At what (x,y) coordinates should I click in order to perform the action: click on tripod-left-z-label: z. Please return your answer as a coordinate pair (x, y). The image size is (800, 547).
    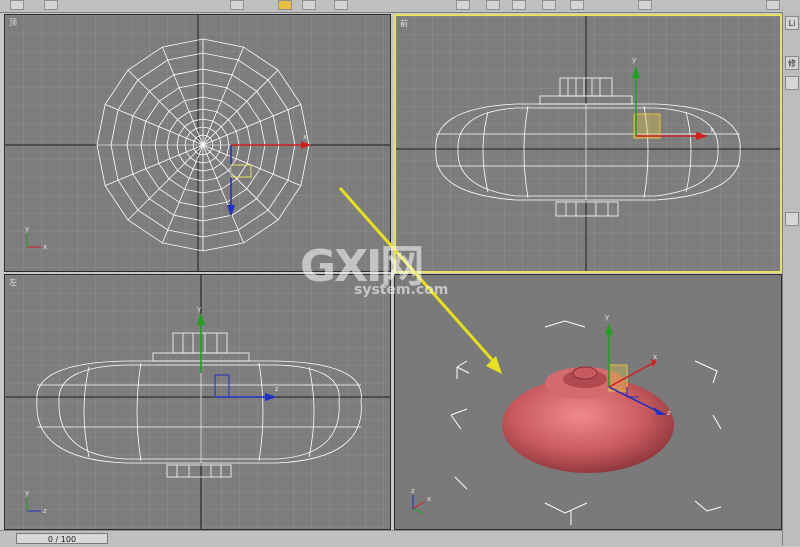
    Looking at the image, I should click on (45, 511).